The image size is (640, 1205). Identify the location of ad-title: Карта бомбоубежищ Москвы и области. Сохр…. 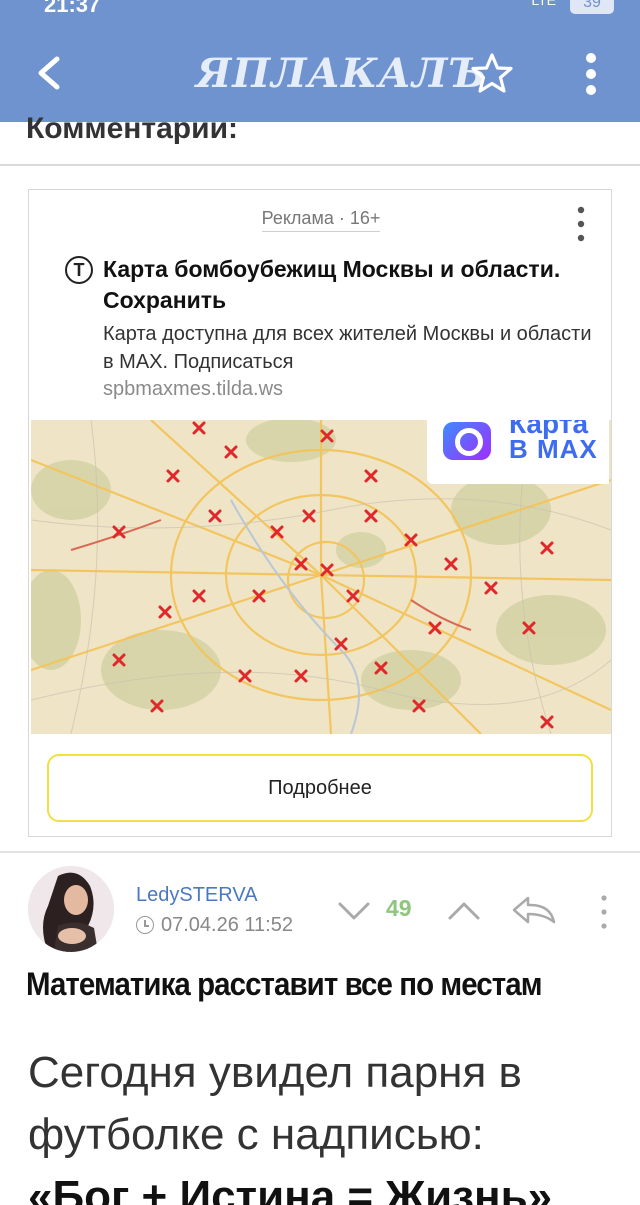
(338, 285).